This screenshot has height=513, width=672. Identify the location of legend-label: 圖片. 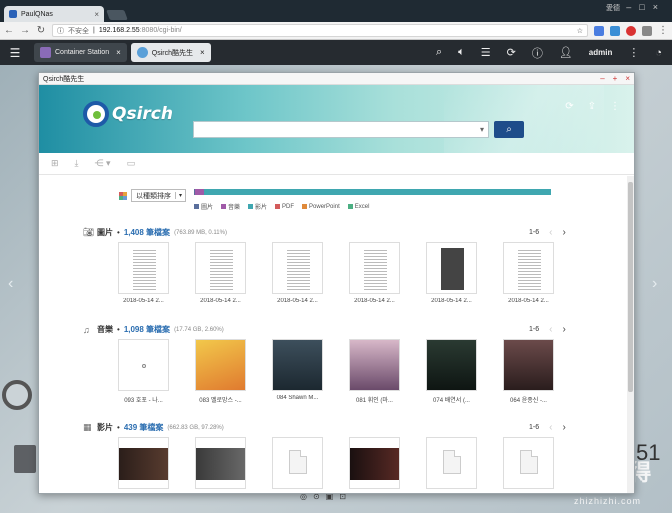
(207, 208).